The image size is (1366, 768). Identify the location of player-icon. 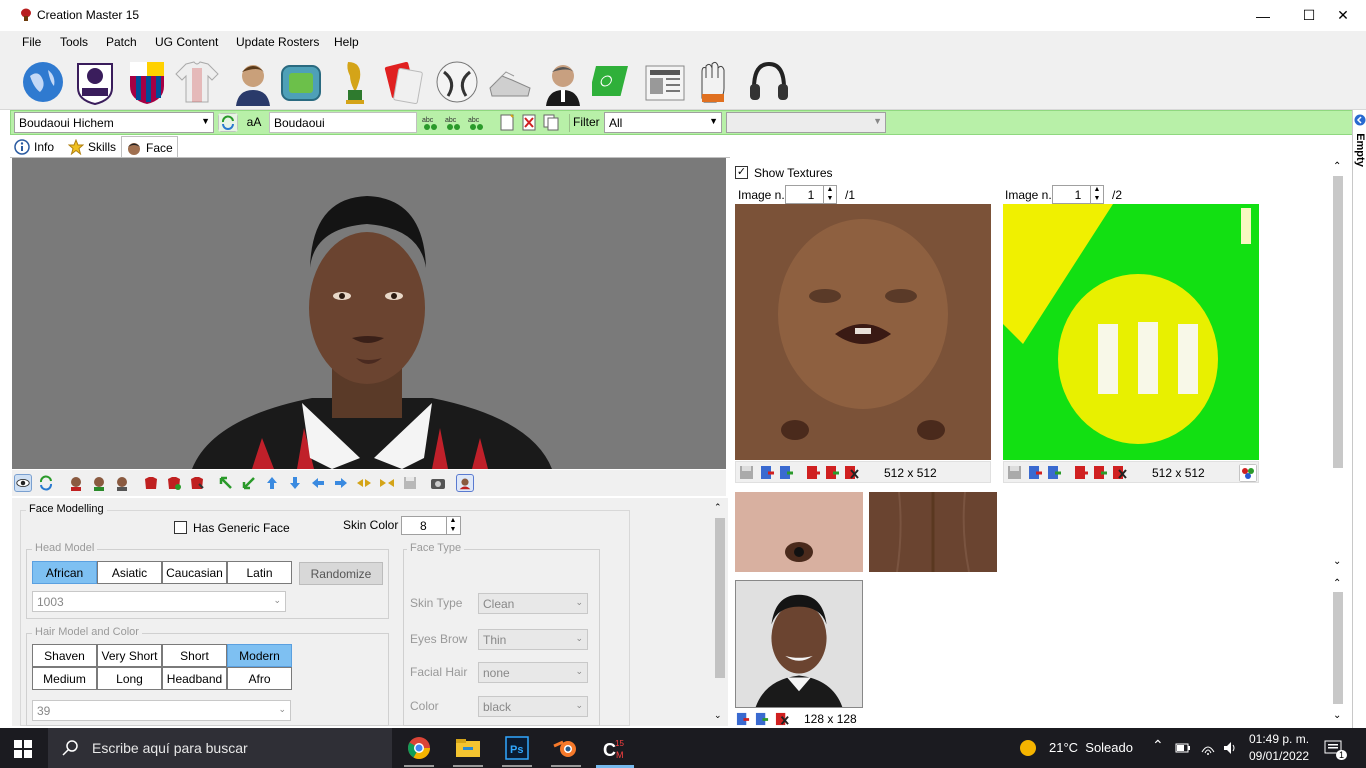
(253, 82).